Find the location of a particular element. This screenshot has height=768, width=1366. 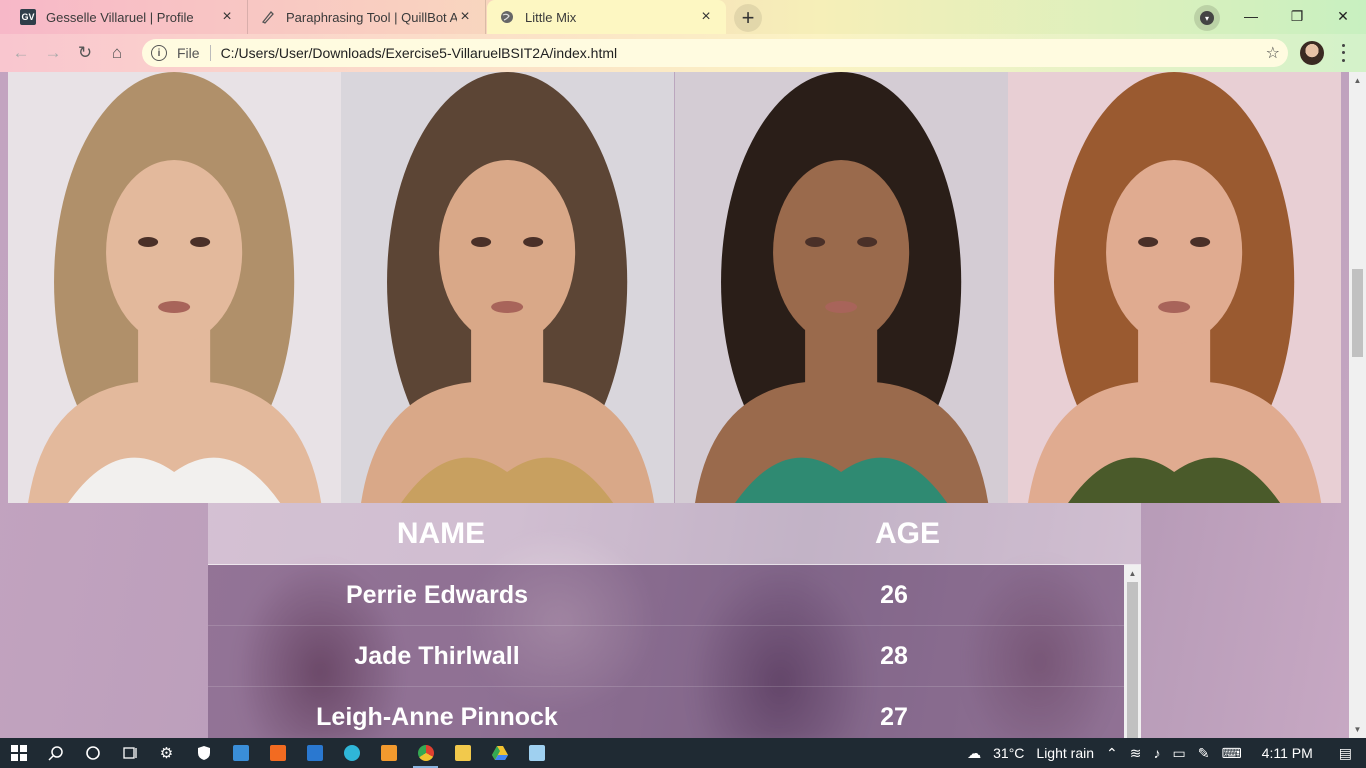

tab-title: Gesselle Villaruel | Profile is located at coordinates (120, 17).